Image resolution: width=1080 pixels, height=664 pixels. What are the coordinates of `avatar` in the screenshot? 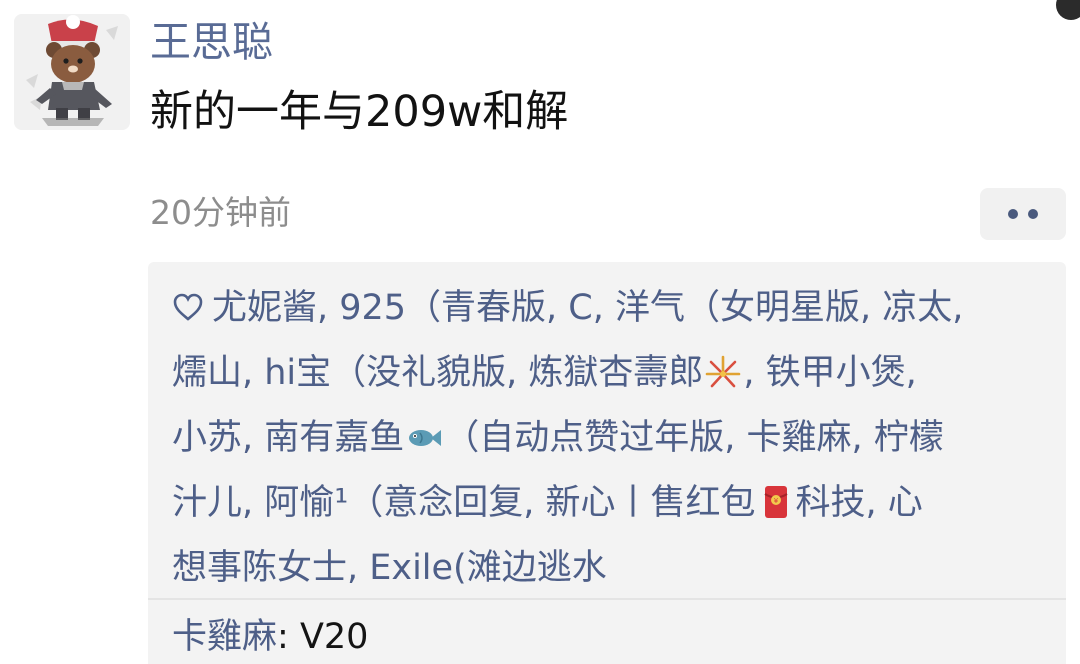 It's located at (72, 72).